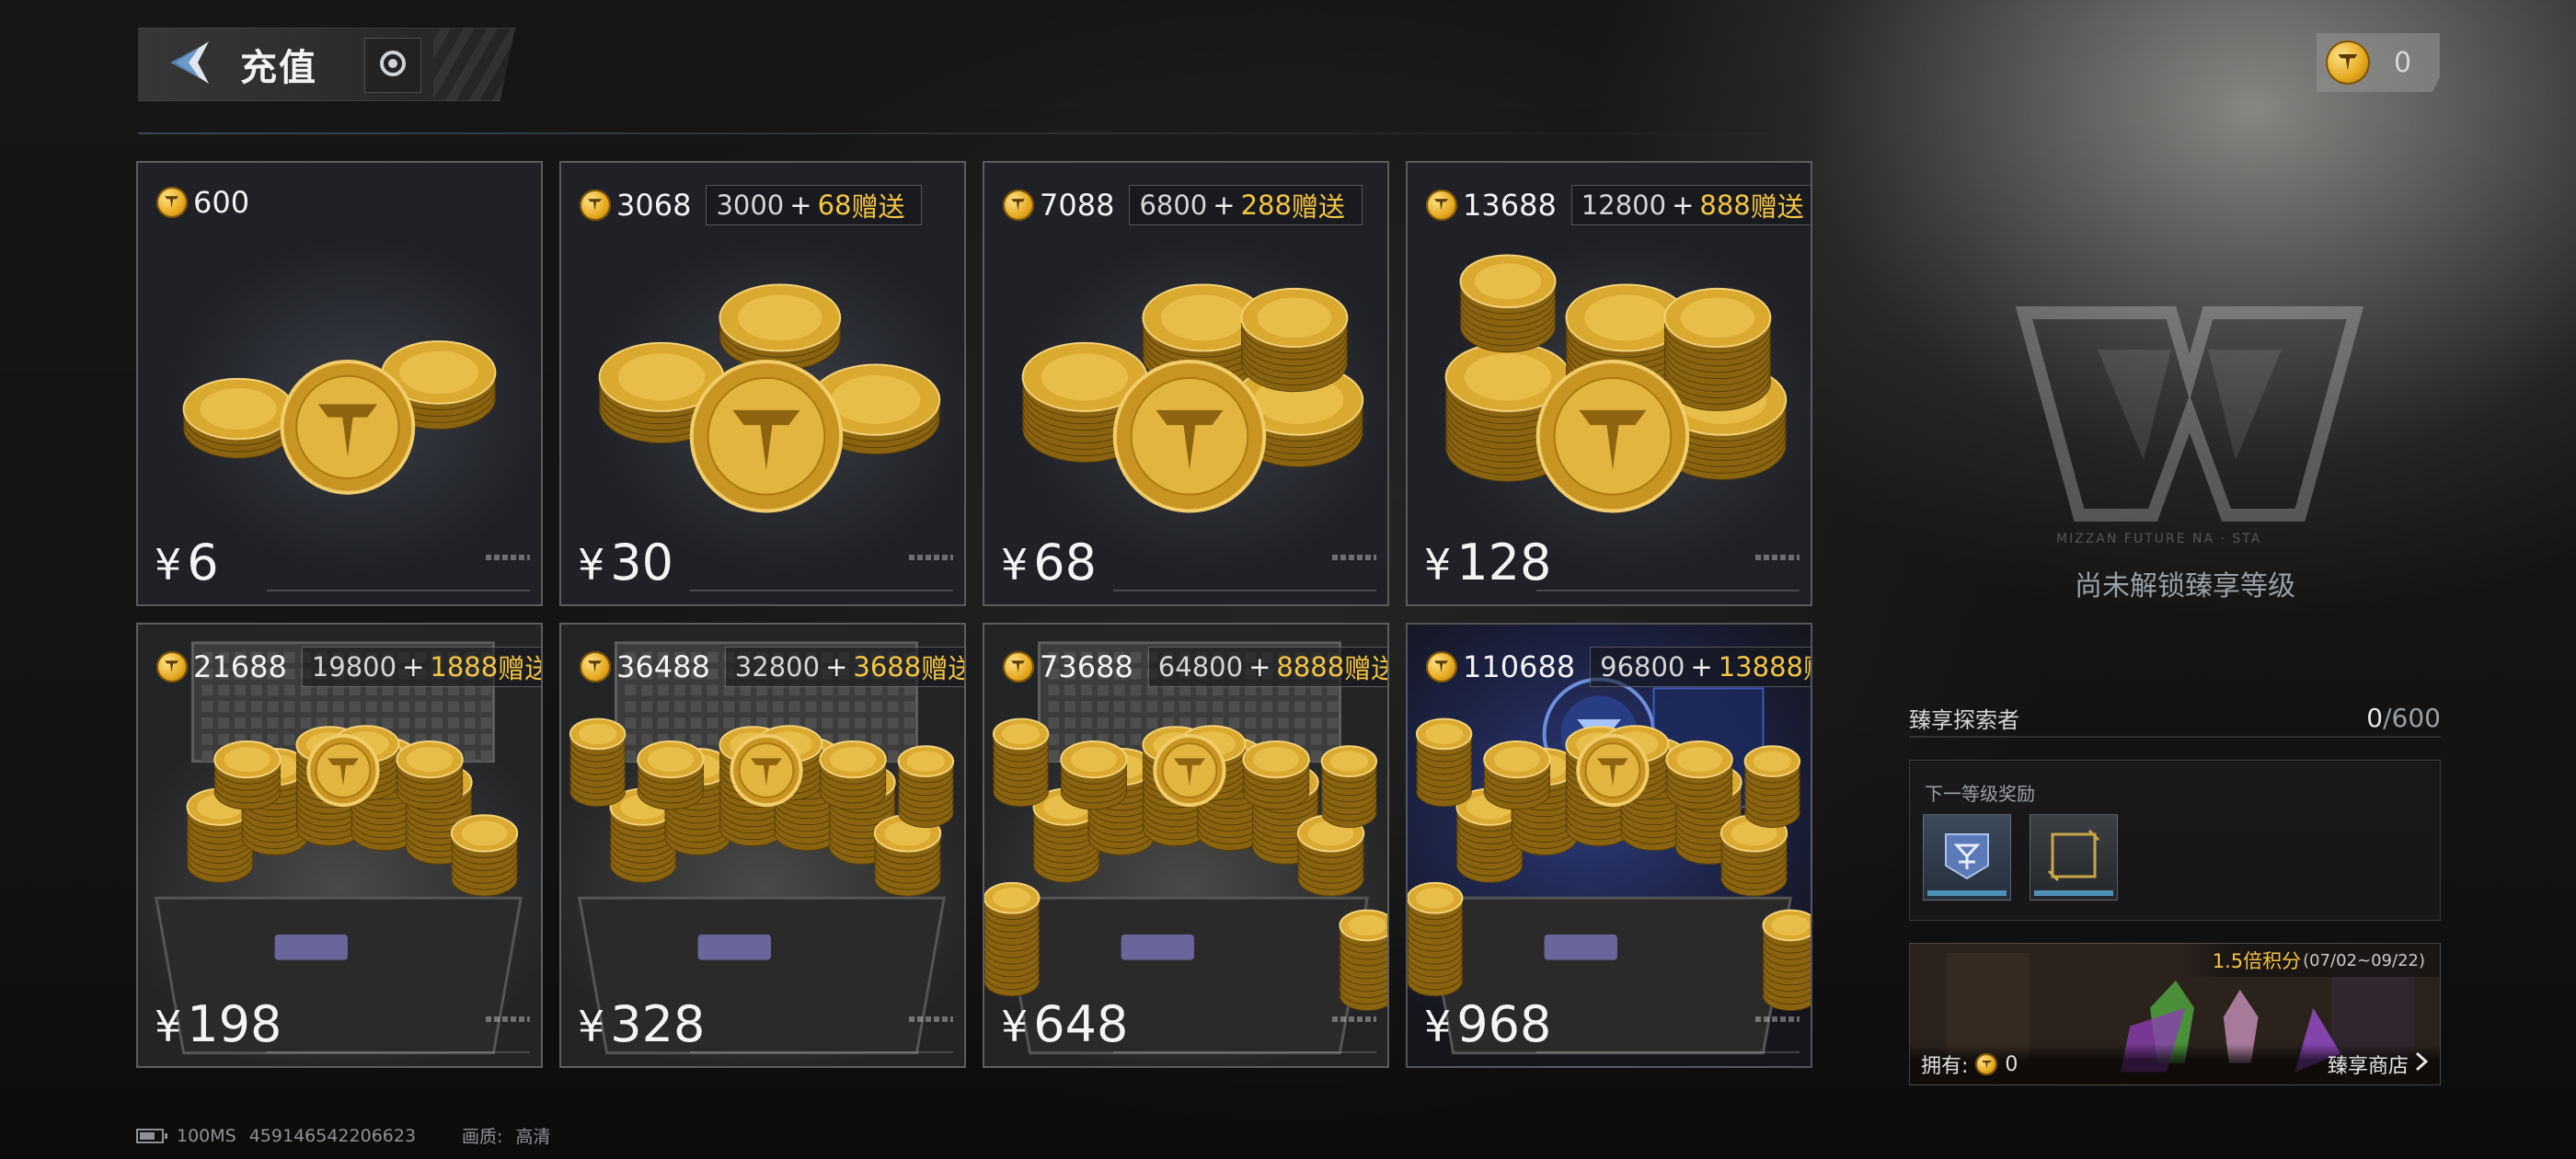 The height and width of the screenshot is (1159, 2576). I want to click on shop-link: 臻享商店, so click(2378, 1064).